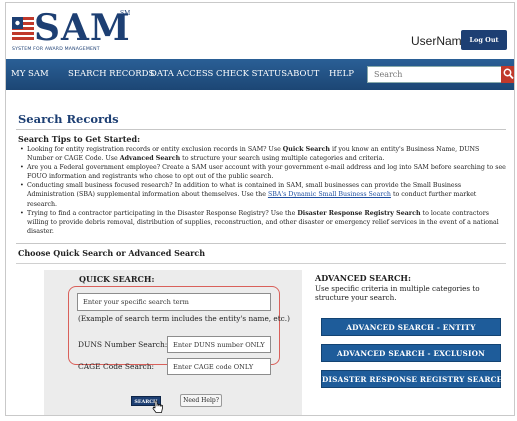 This screenshot has height=421, width=517. I want to click on advanced-search-entity-button: ADVANCED SEARCH - ENTITY, so click(411, 327).